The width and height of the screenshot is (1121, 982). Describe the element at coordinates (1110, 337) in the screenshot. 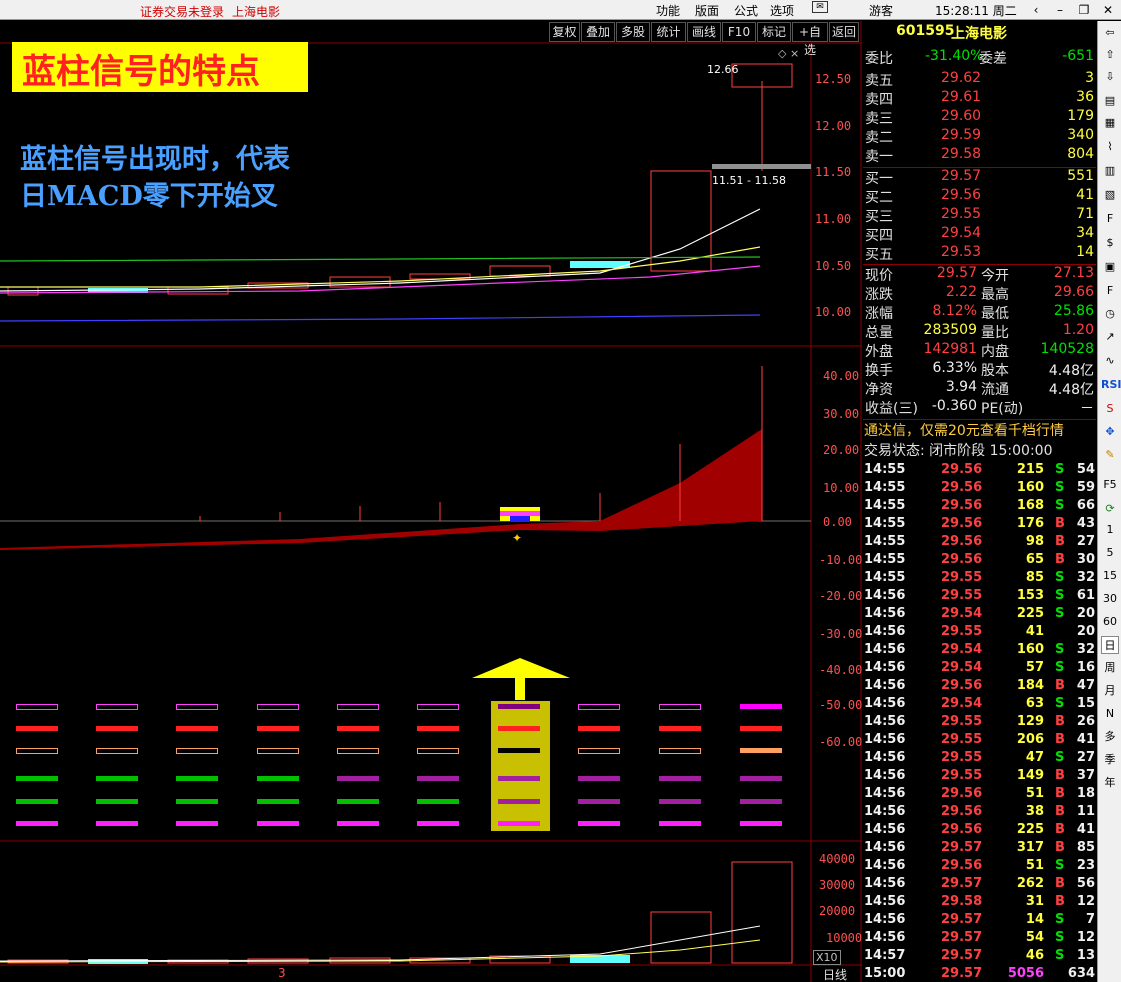

I see `ln-icon: ↗` at that location.